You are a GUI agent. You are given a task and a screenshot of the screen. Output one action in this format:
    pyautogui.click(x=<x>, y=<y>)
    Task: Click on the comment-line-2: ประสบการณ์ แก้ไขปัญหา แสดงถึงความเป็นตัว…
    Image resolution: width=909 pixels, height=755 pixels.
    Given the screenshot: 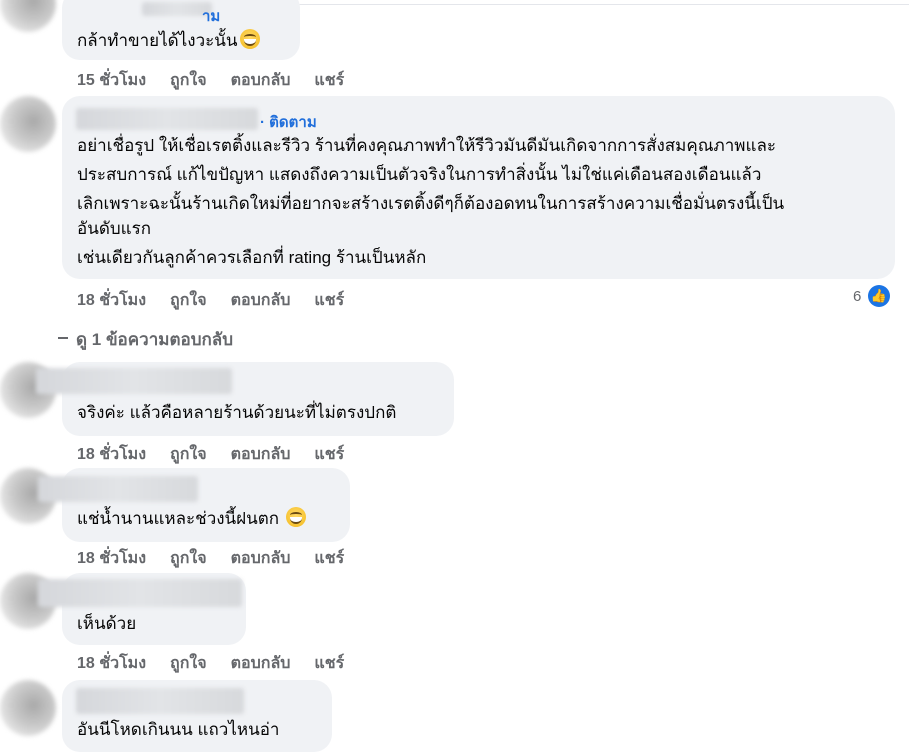 What is the action you would take?
    pyautogui.click(x=419, y=174)
    